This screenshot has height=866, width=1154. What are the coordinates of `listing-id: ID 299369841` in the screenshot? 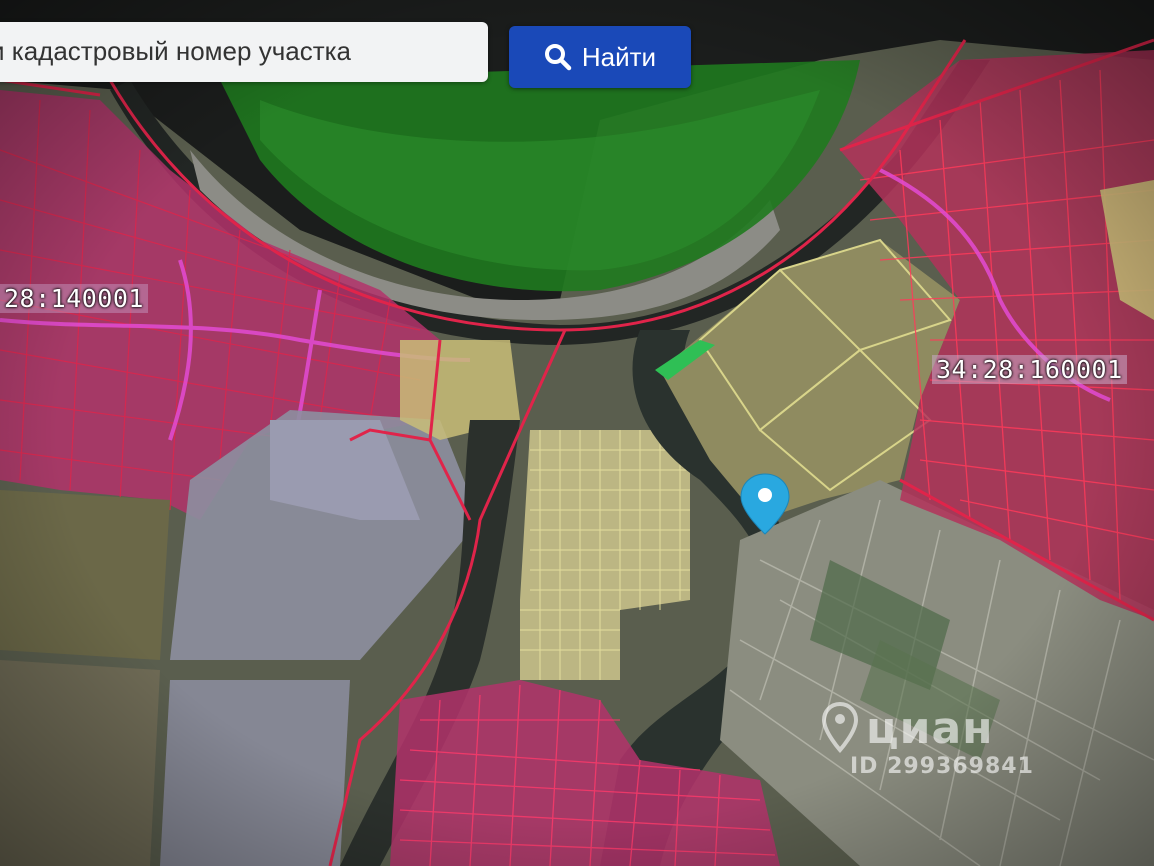 It's located at (942, 766).